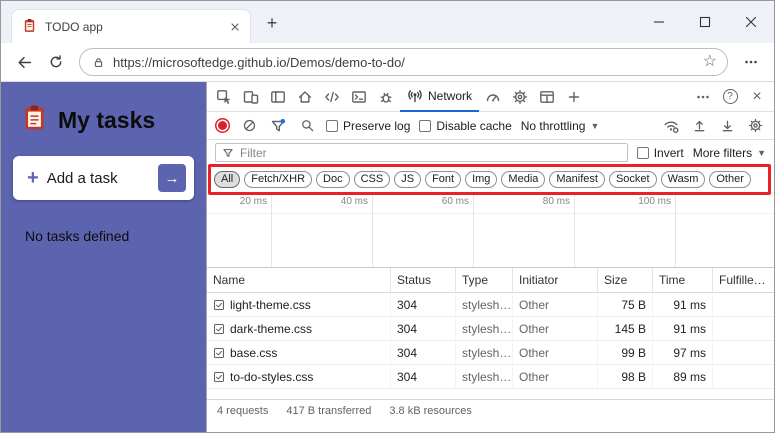 The height and width of the screenshot is (433, 775). I want to click on cell-name: dark-theme.css, so click(299, 329).